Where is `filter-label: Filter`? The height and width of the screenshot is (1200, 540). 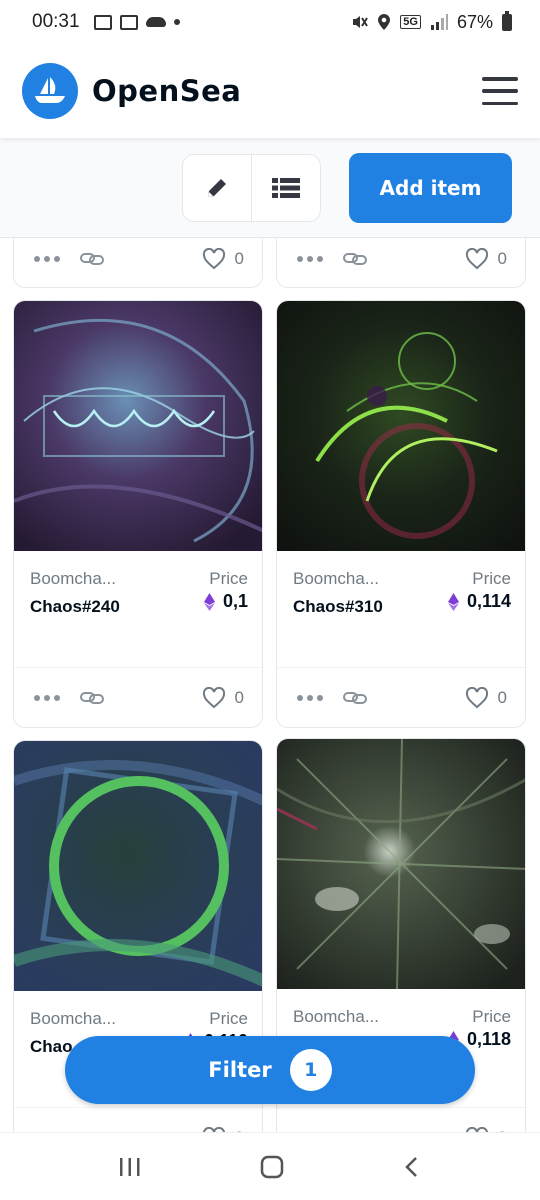
filter-label: Filter is located at coordinates (240, 1070).